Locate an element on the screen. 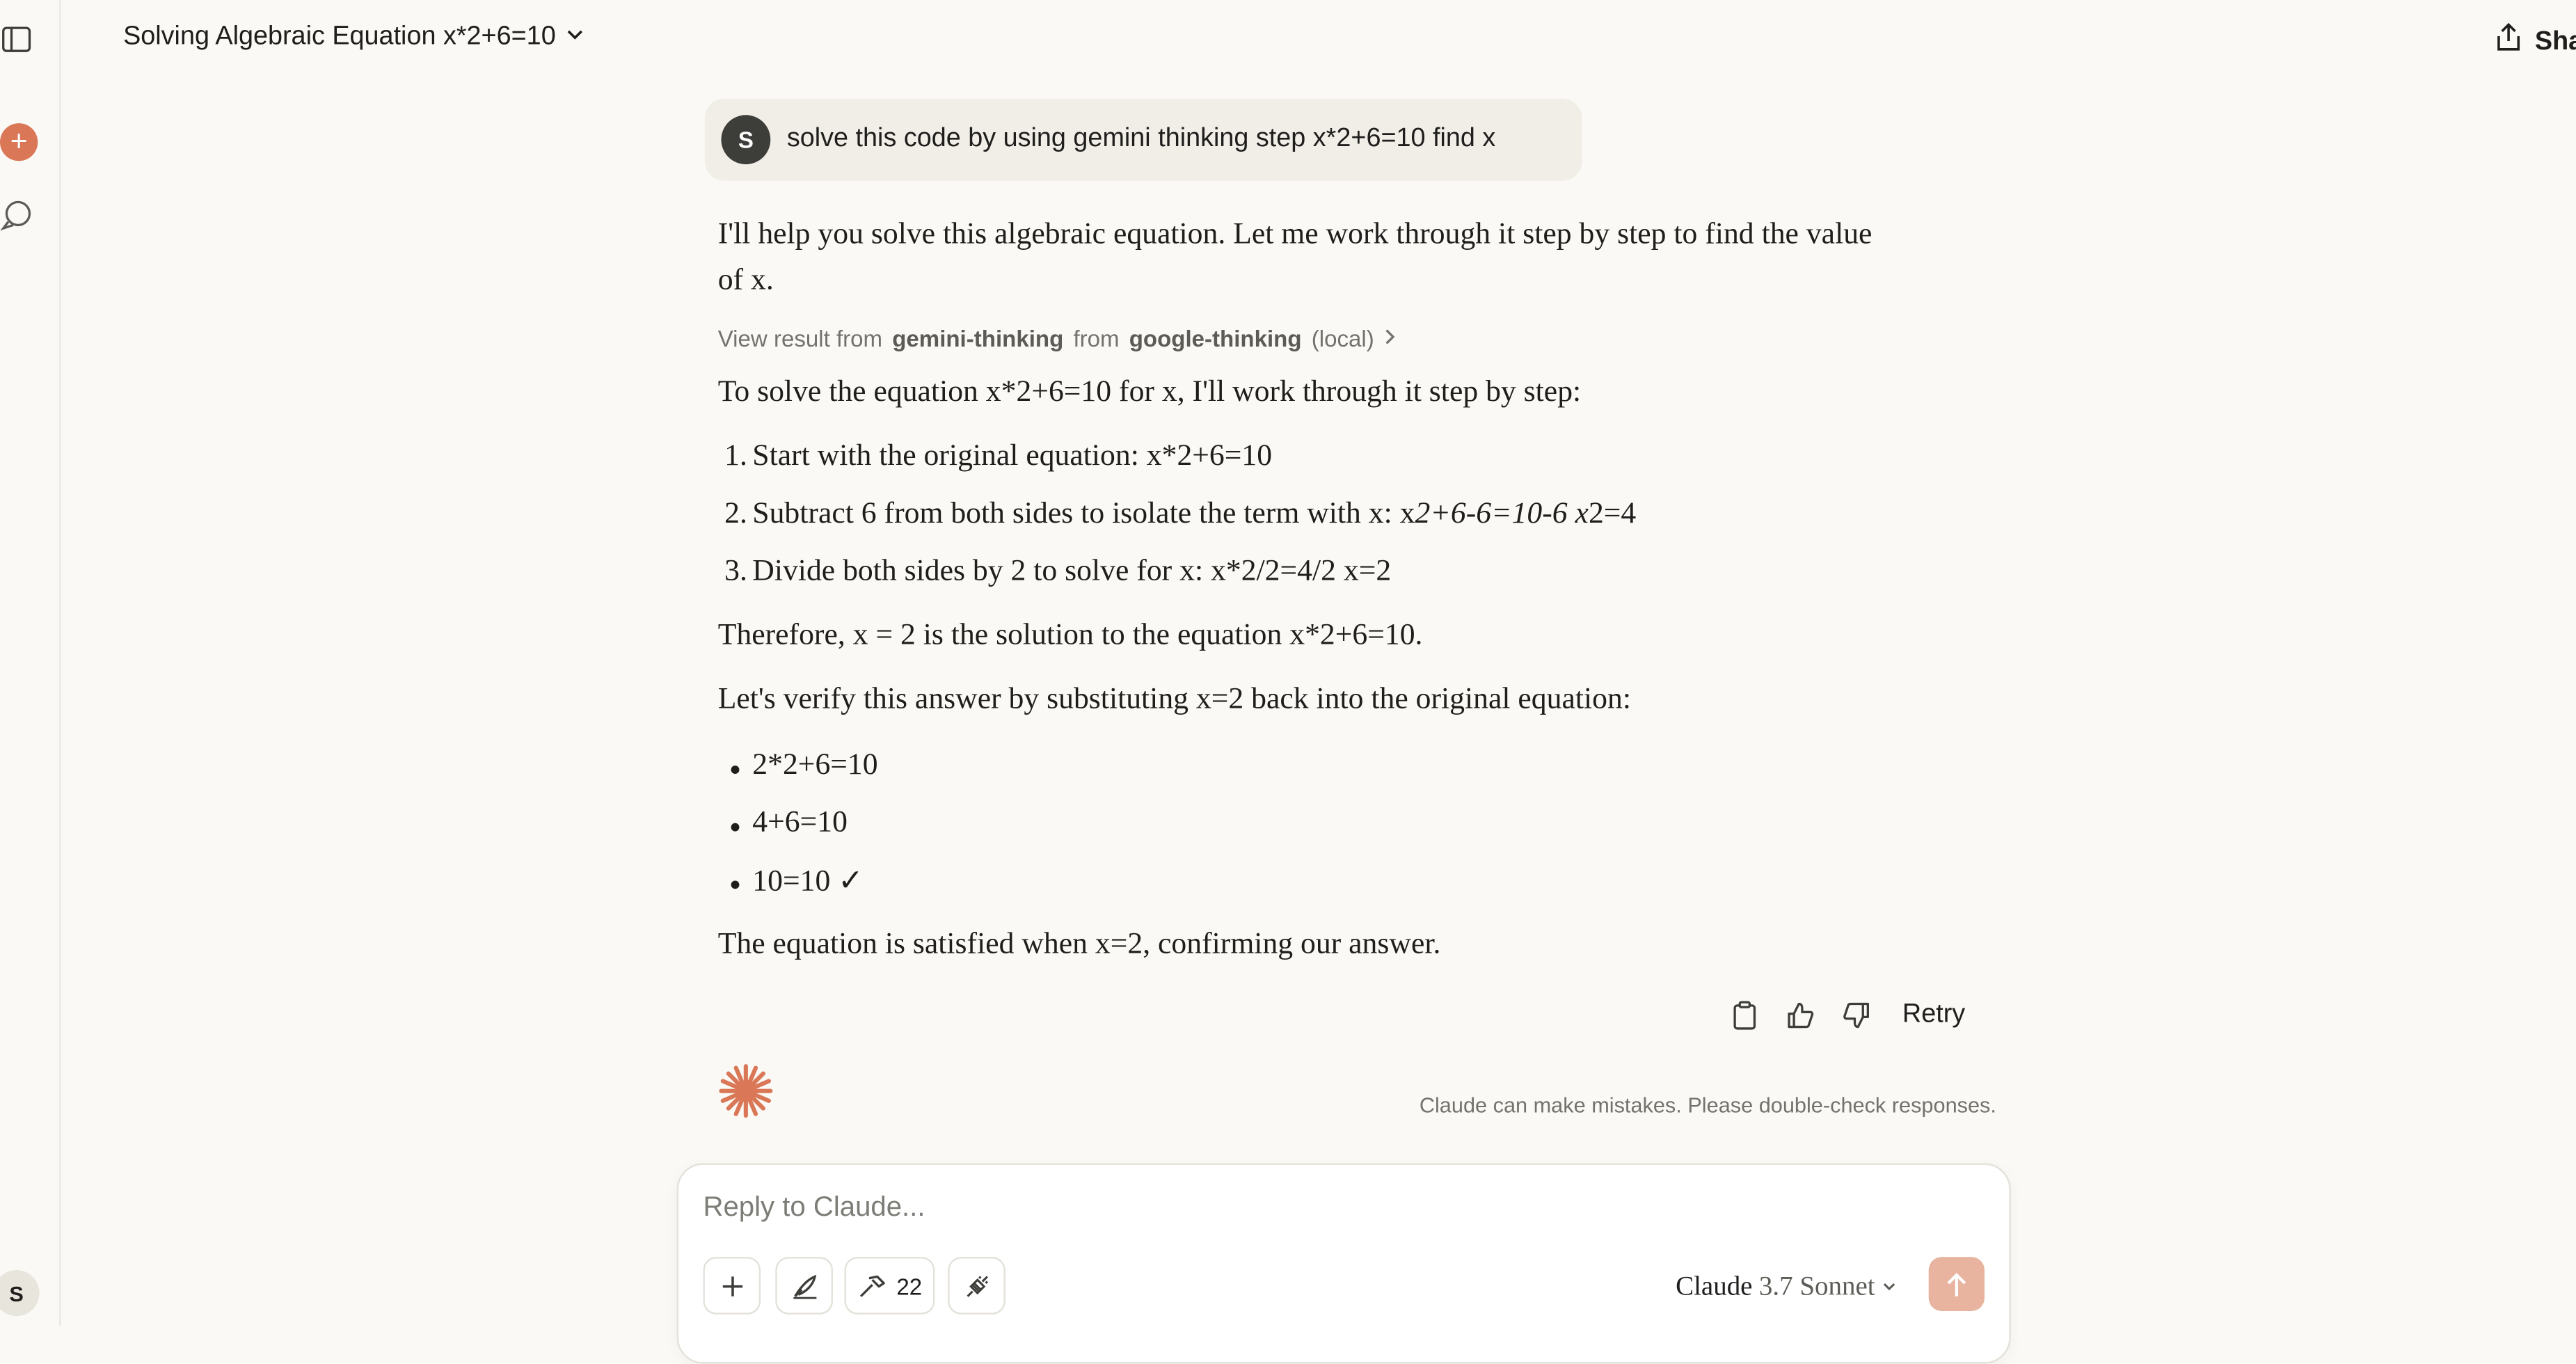 This screenshot has width=2576, height=1364. add-attachment-button is located at coordinates (732, 1286).